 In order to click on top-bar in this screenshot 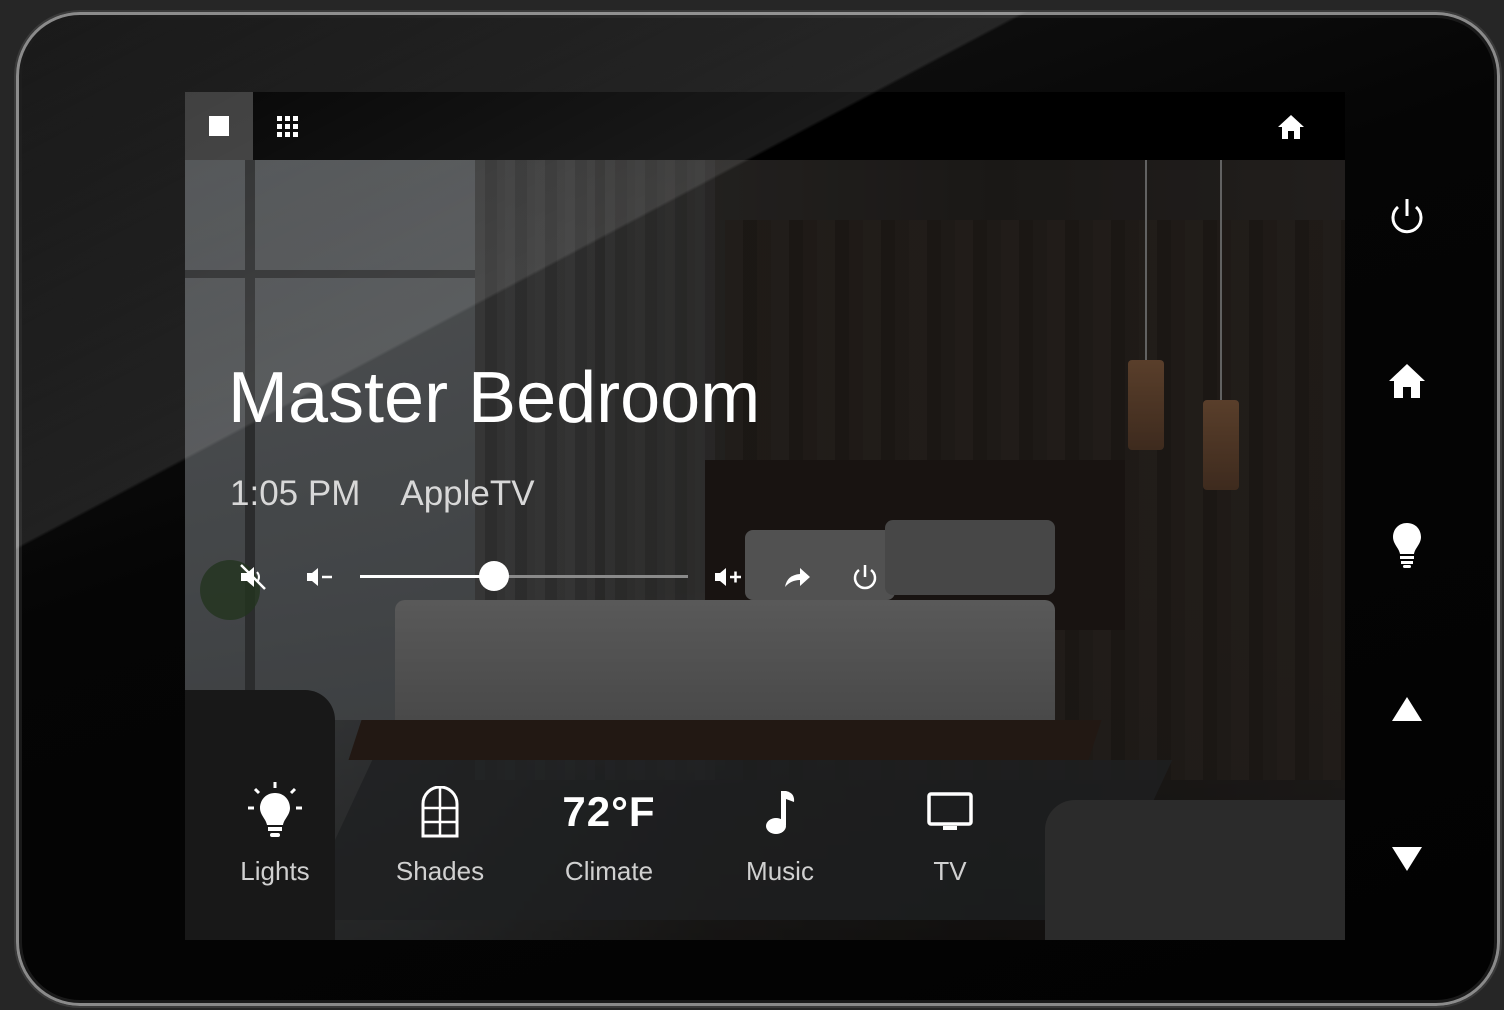, I will do `click(765, 126)`.